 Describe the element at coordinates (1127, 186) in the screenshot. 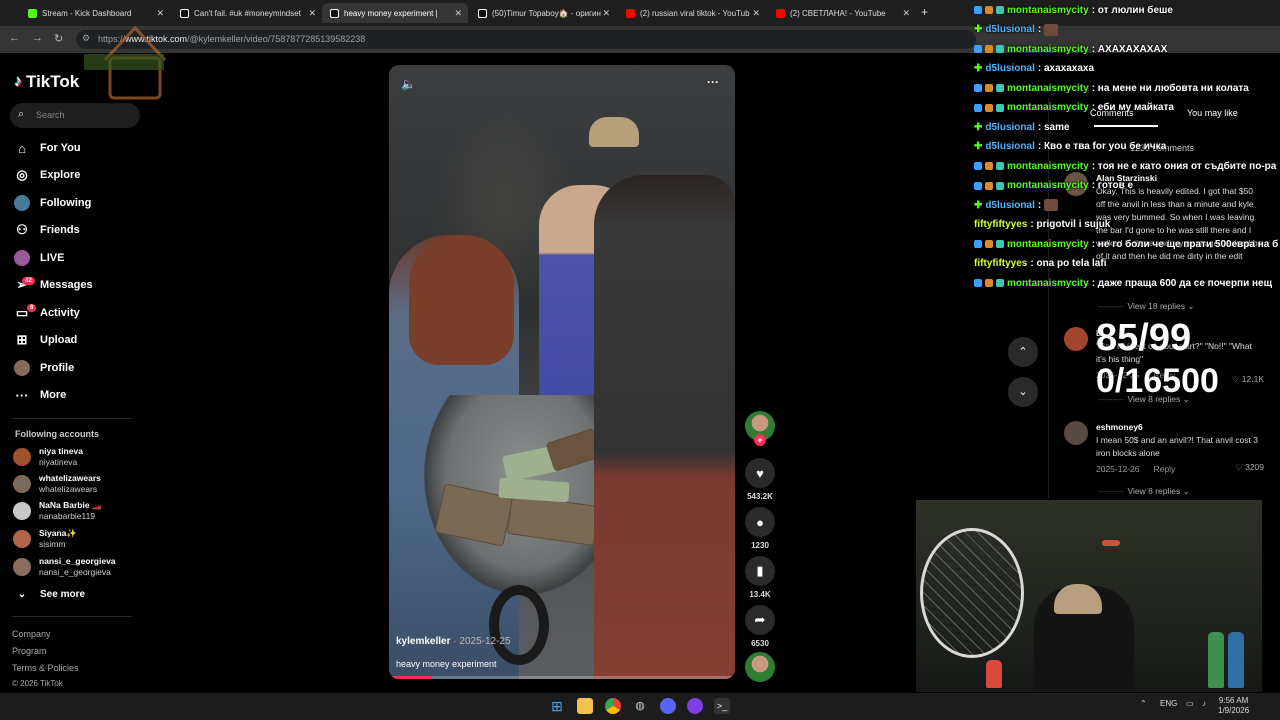

I see `chat-message: montanaismycity : готов е` at that location.